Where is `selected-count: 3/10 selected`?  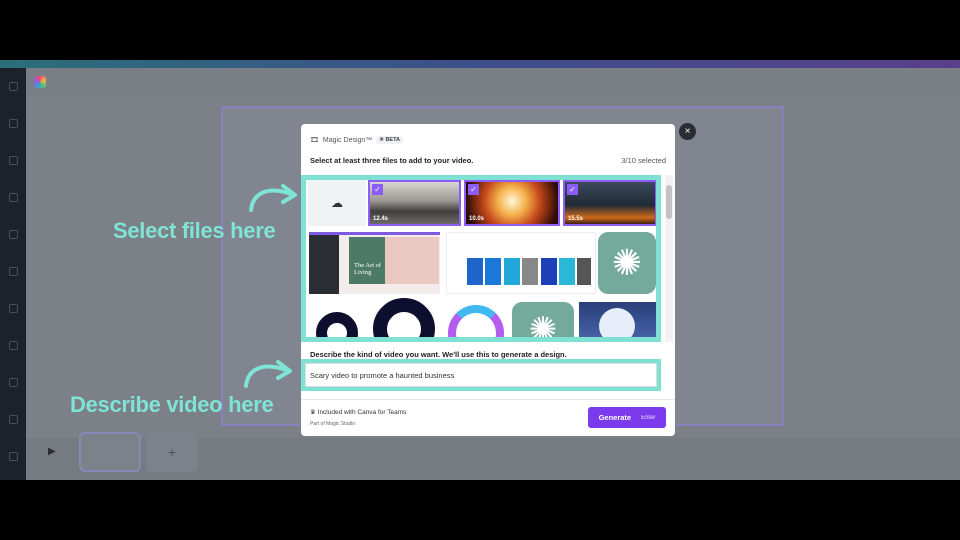
selected-count: 3/10 selected is located at coordinates (643, 160).